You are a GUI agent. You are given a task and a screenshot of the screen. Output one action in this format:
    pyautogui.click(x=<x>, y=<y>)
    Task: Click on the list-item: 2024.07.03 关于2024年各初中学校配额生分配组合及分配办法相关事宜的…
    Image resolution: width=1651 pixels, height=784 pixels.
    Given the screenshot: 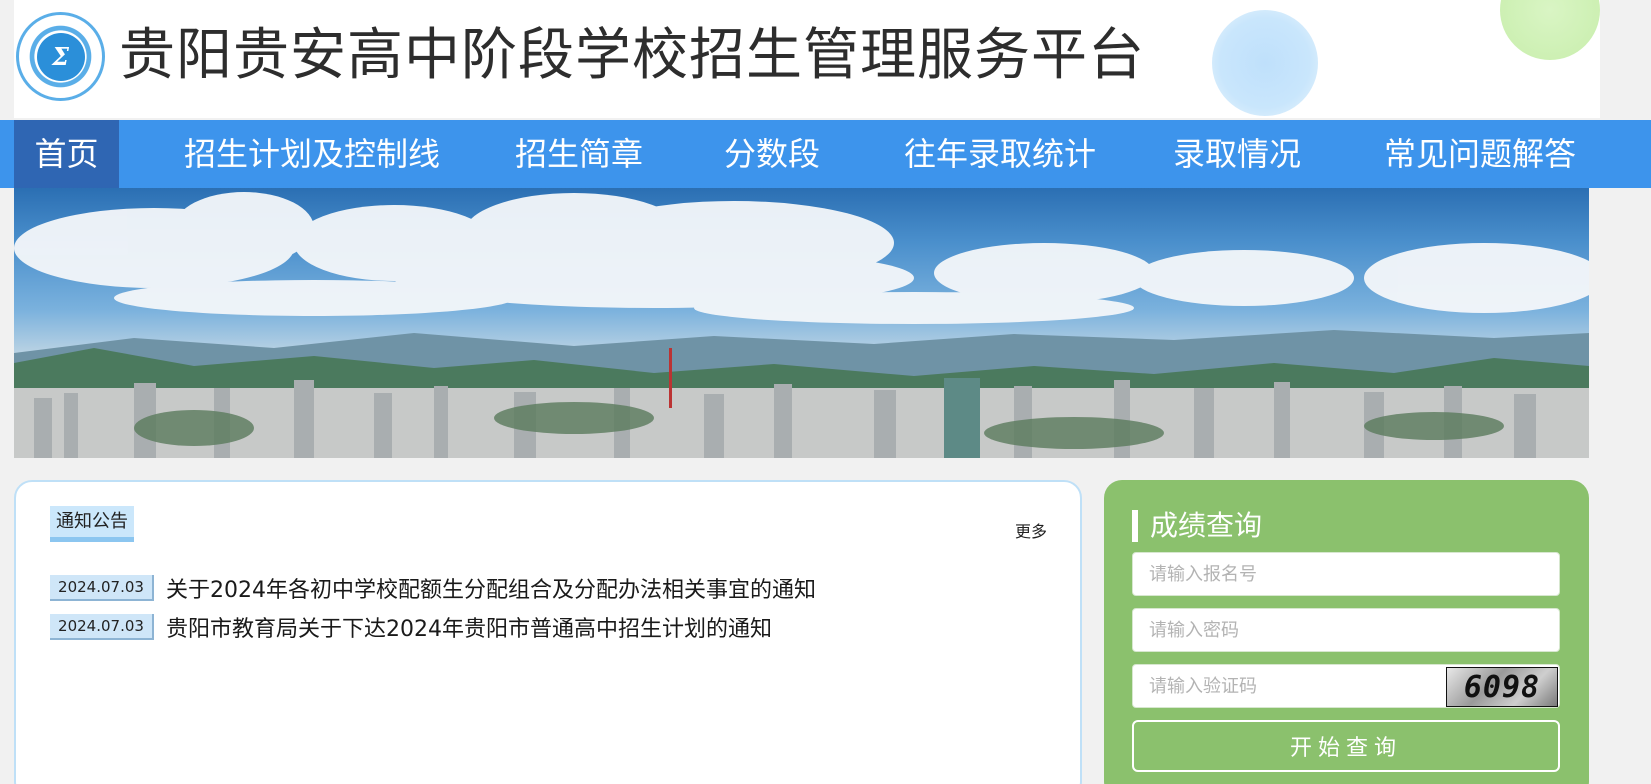 What is the action you would take?
    pyautogui.click(x=433, y=588)
    